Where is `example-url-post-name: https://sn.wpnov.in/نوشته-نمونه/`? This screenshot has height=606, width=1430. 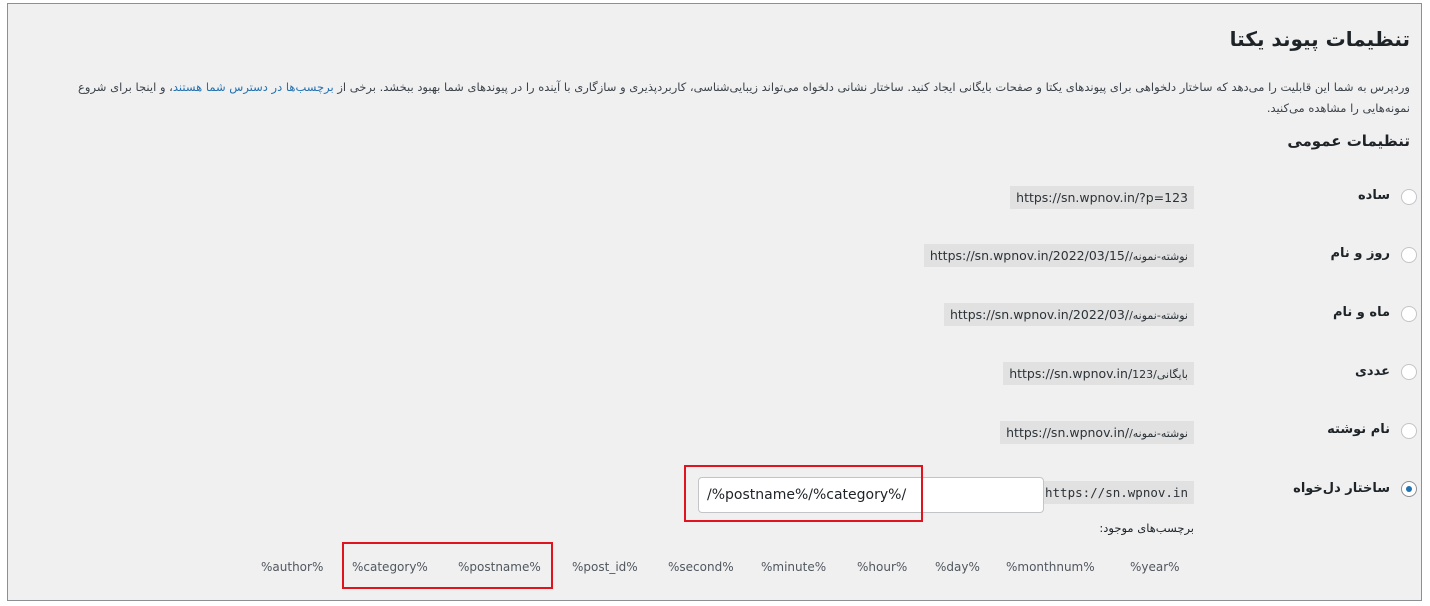 example-url-post-name: https://sn.wpnov.in/نوشته-نمونه/ is located at coordinates (1097, 432).